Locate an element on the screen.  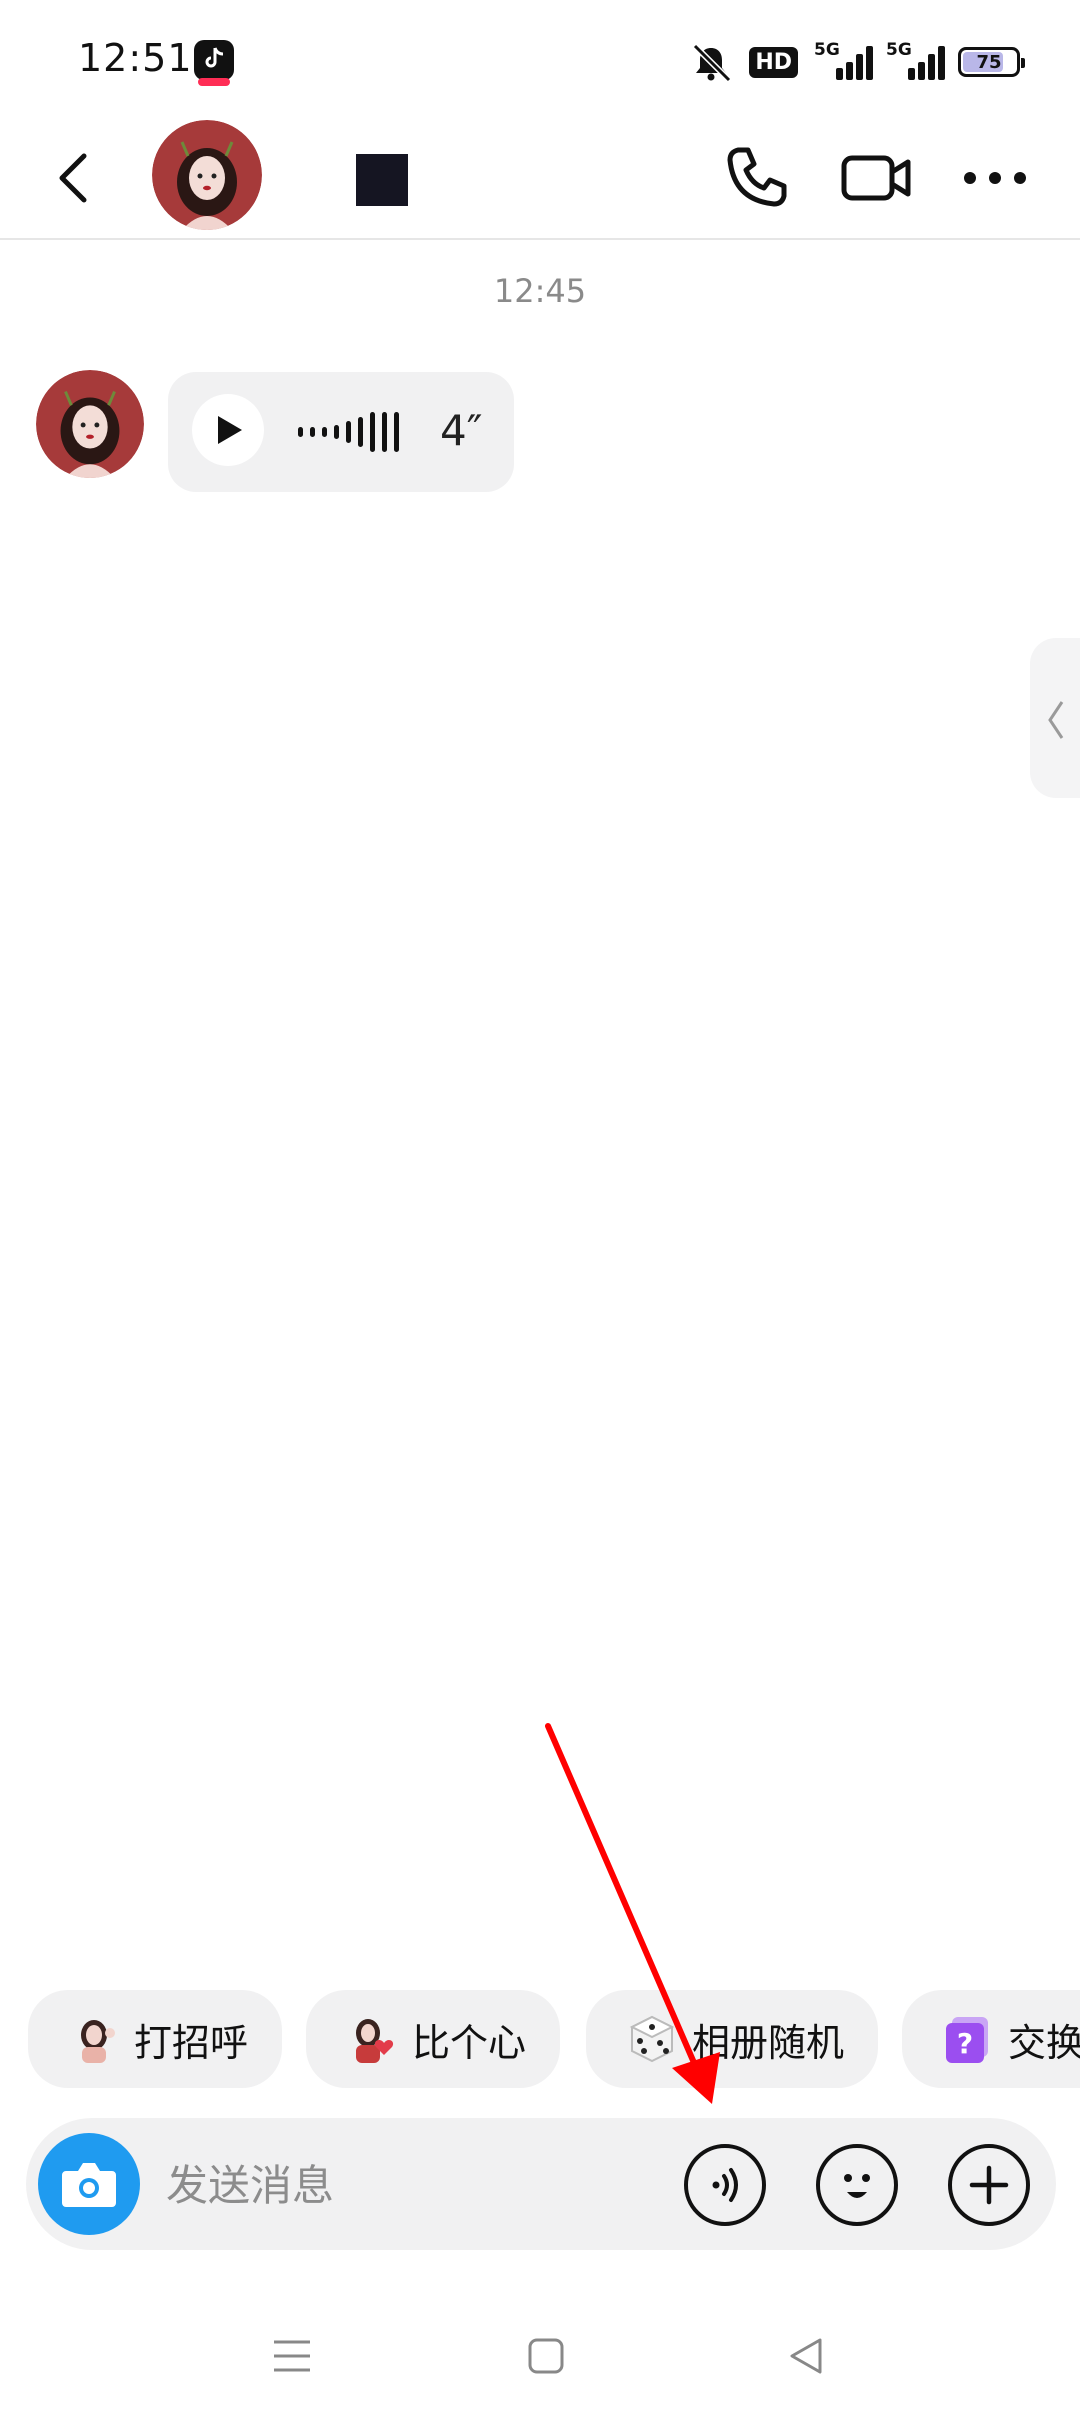
quick-reply-label: 比个心 is located at coordinates (469, 2042).